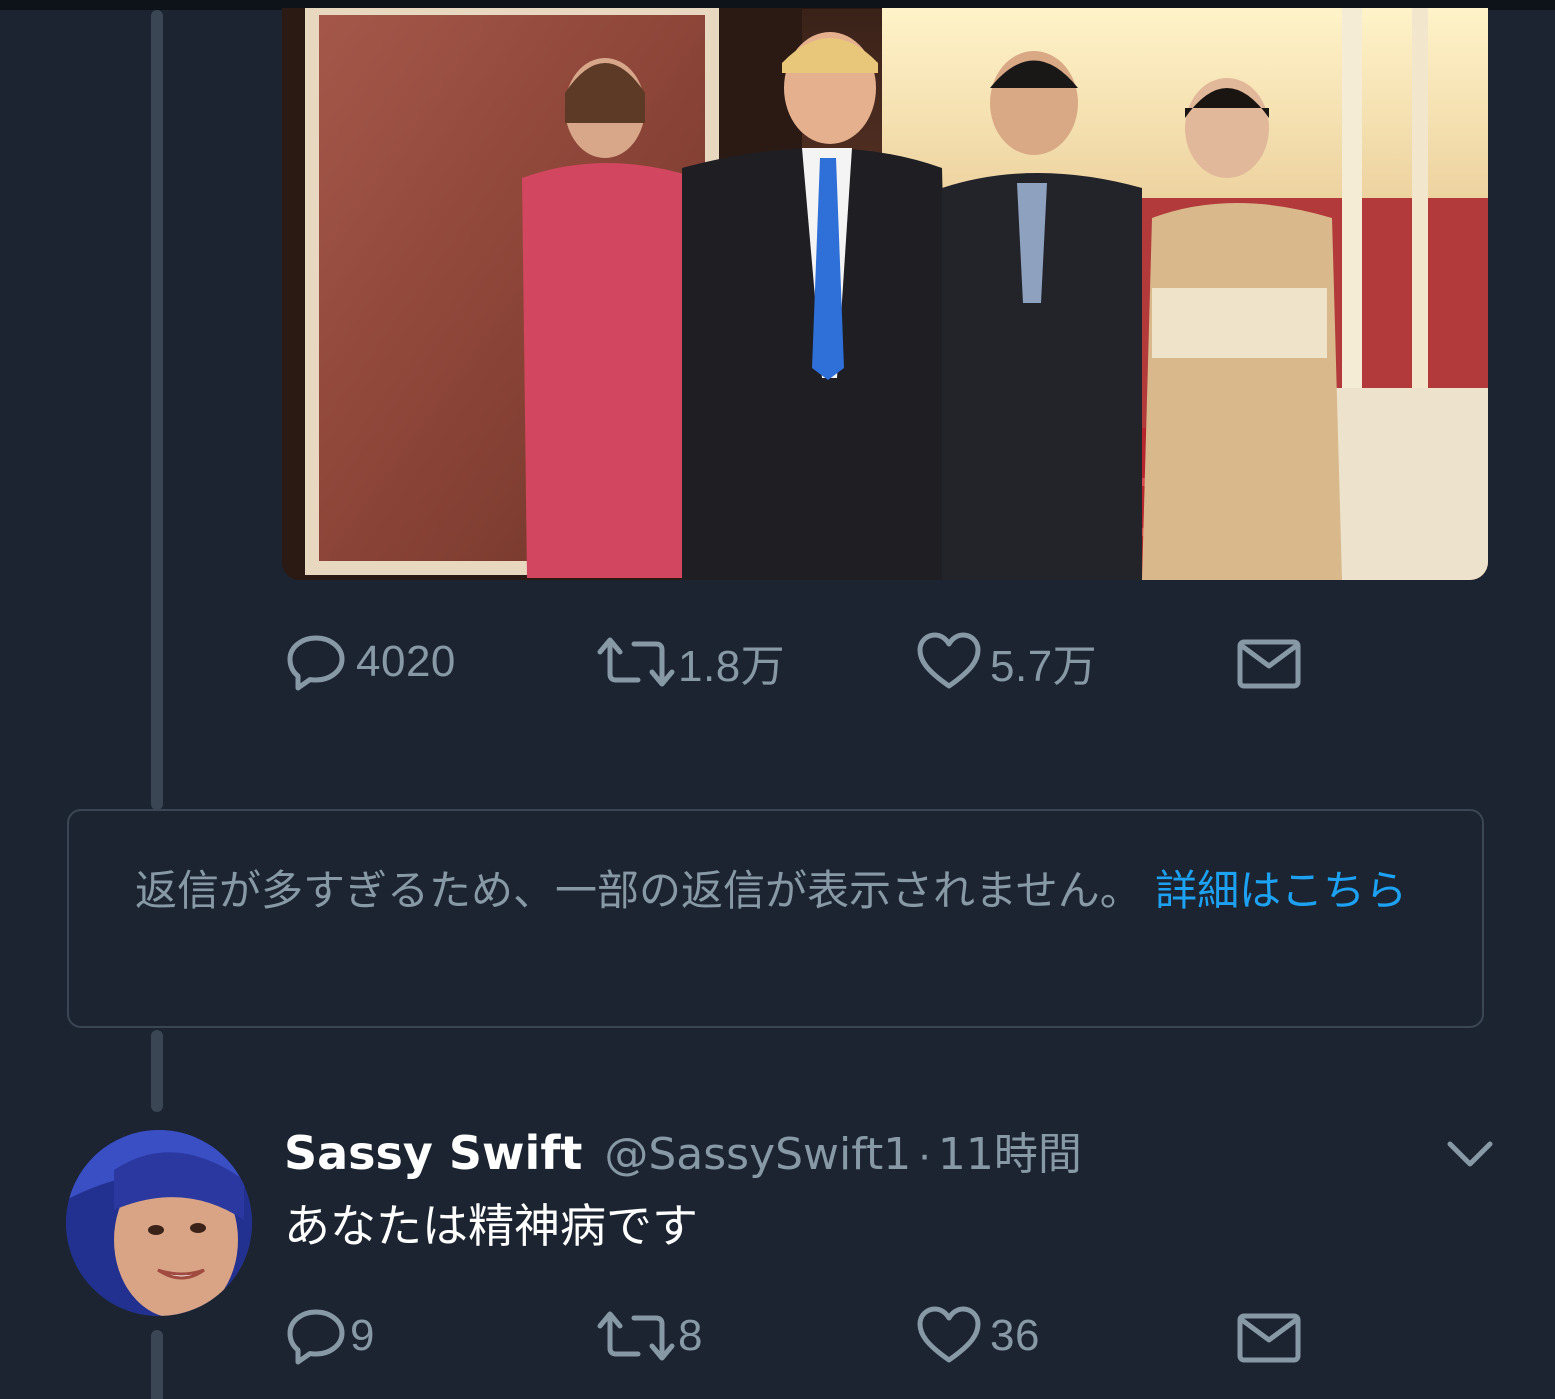 The image size is (1555, 1399). I want to click on retweet-count: 8, so click(690, 1335).